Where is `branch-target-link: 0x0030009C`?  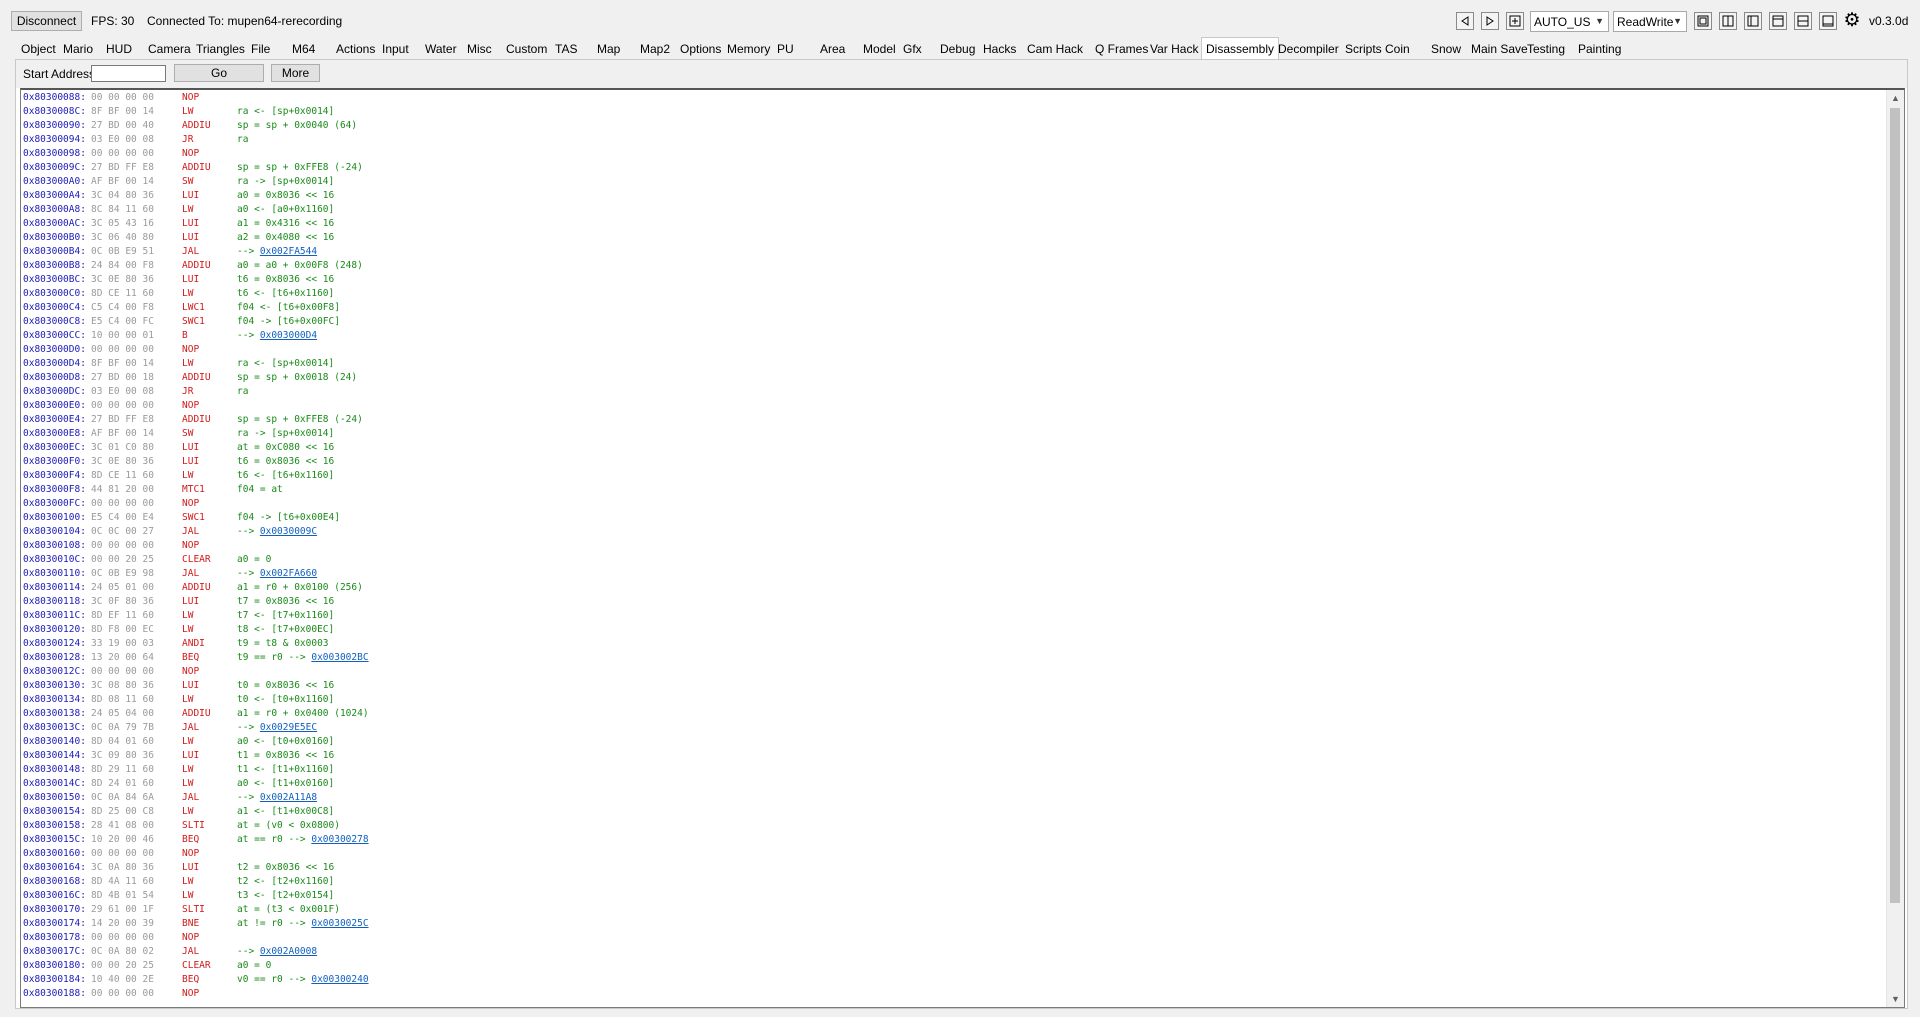 branch-target-link: 0x0030009C is located at coordinates (288, 531).